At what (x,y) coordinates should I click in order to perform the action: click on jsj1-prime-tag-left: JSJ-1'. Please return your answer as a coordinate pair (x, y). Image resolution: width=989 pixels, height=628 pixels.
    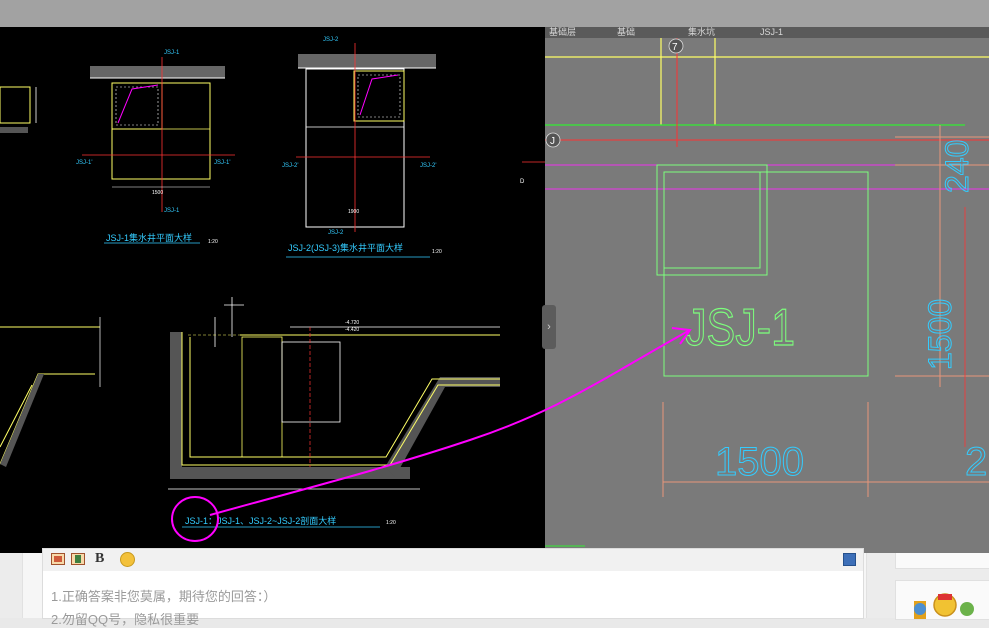
    Looking at the image, I should click on (84, 163).